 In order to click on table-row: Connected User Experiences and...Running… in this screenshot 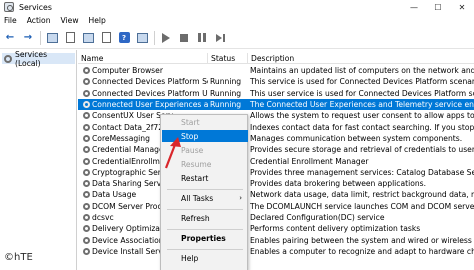, I will do `click(276, 104)`.